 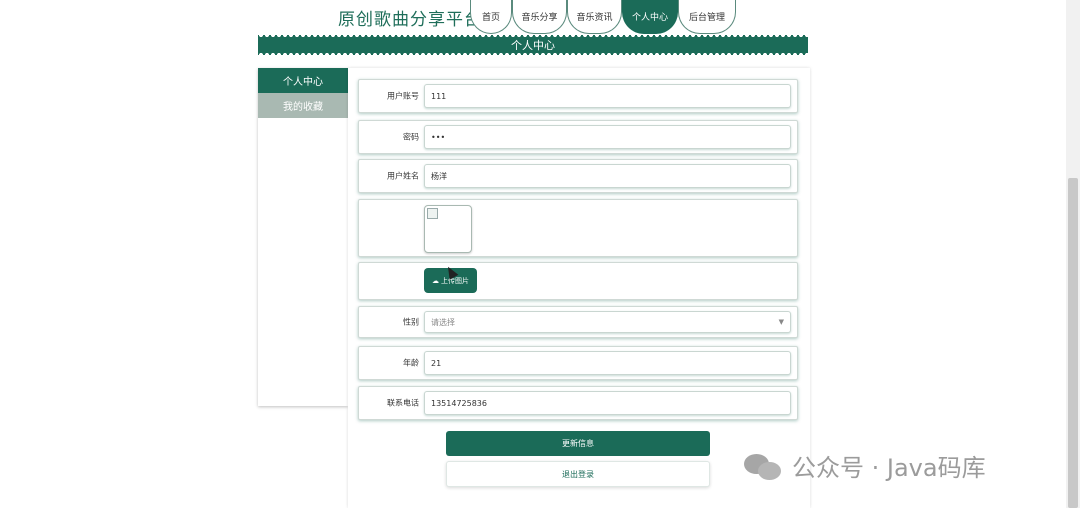 I want to click on form-row-phone: 联系电话 13514725836, so click(x=578, y=403).